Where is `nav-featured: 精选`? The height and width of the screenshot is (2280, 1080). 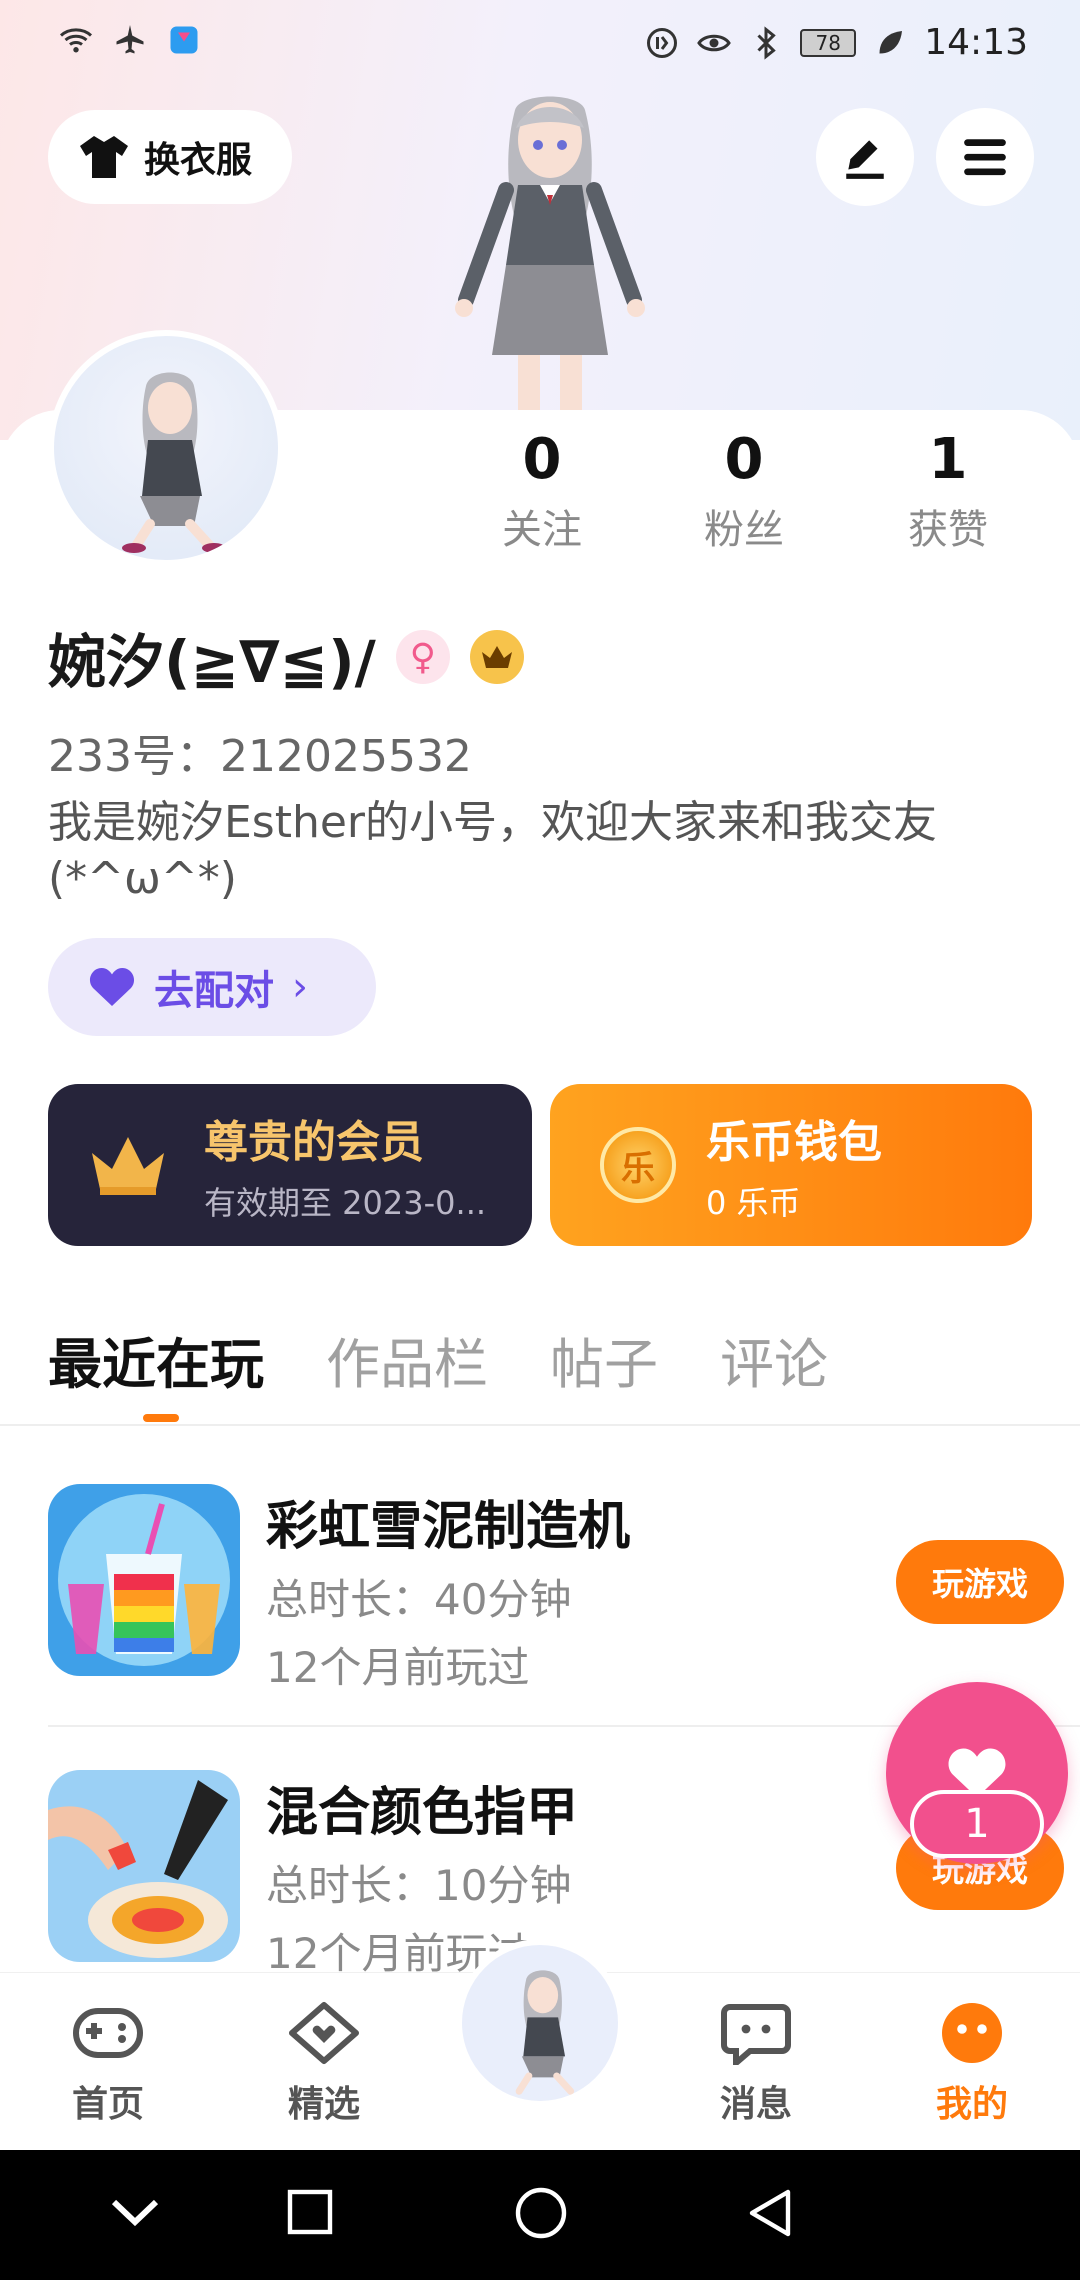
nav-featured: 精选 is located at coordinates (324, 2064).